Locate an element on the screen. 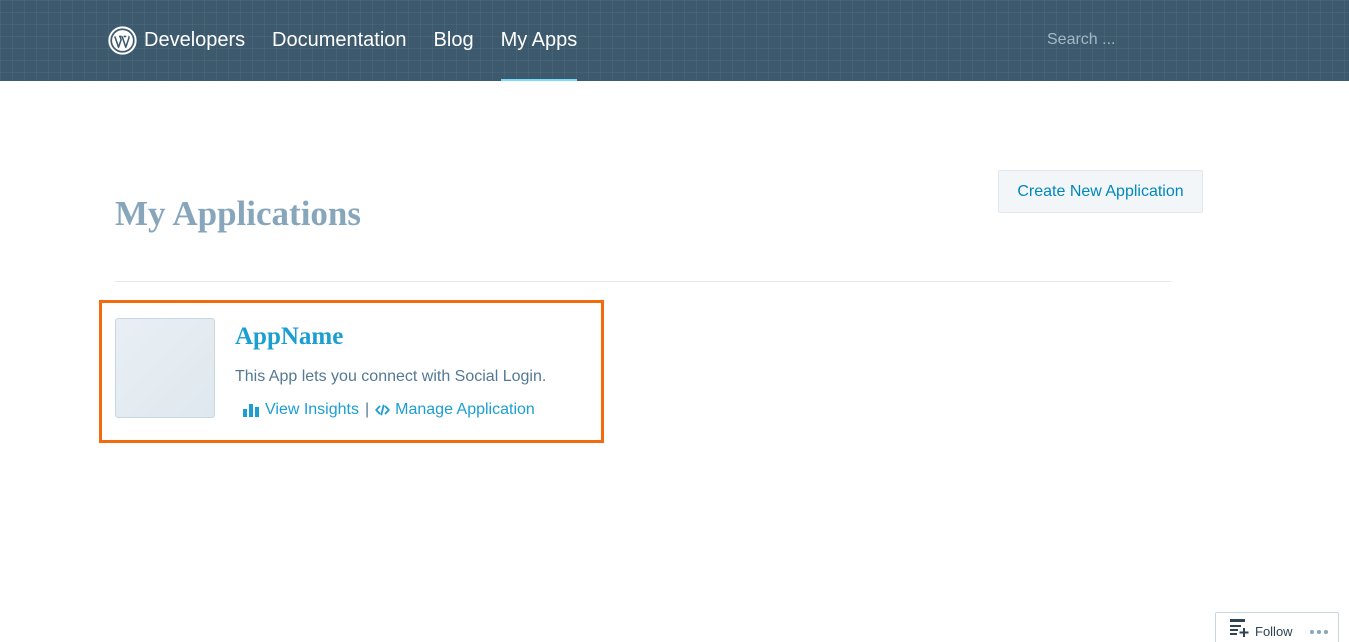  nav-documentation: Documentation is located at coordinates (339, 40).